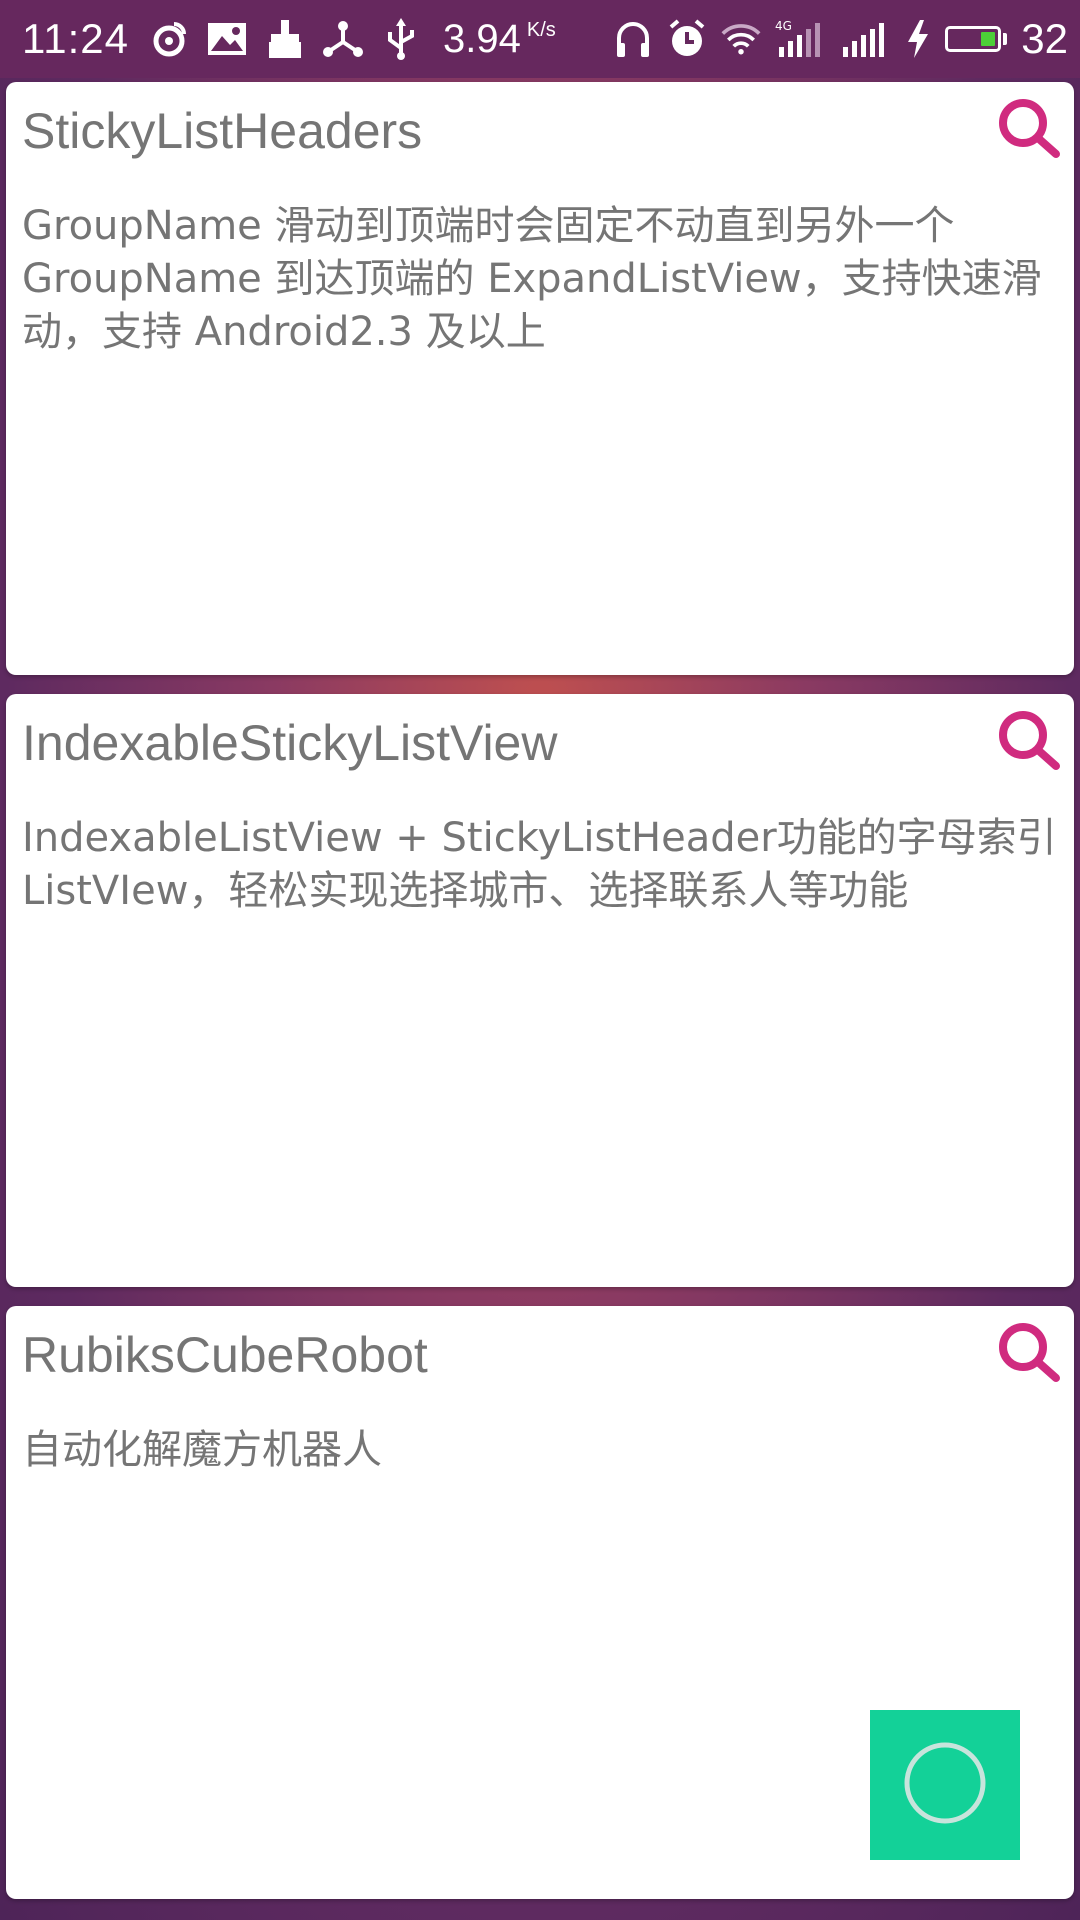 The width and height of the screenshot is (1080, 1920). What do you see at coordinates (988, 39) in the screenshot?
I see `battery-fill` at bounding box center [988, 39].